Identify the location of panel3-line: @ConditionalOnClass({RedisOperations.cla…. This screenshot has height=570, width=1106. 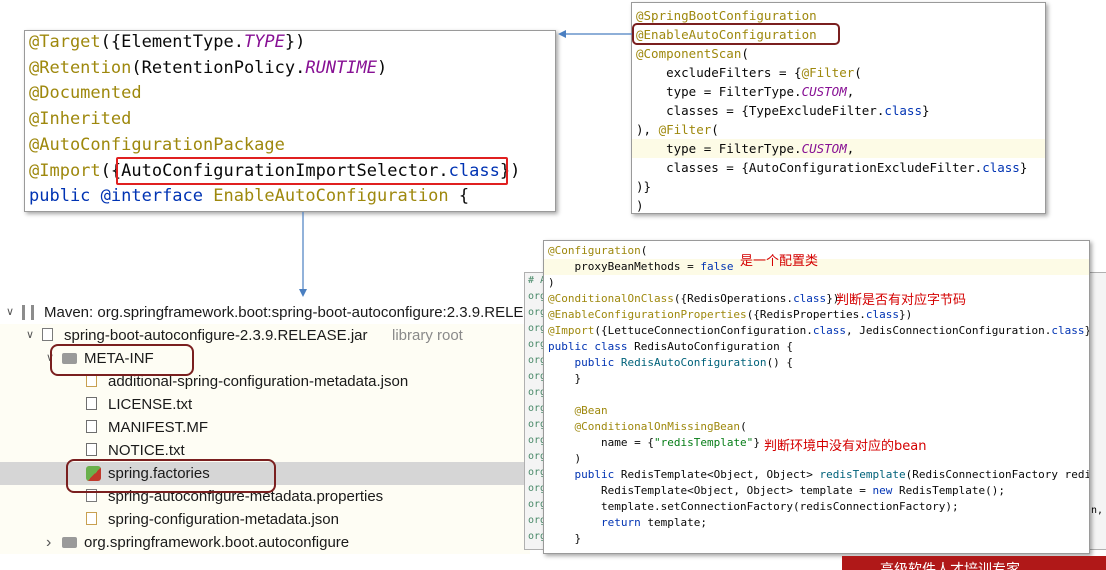
(693, 299).